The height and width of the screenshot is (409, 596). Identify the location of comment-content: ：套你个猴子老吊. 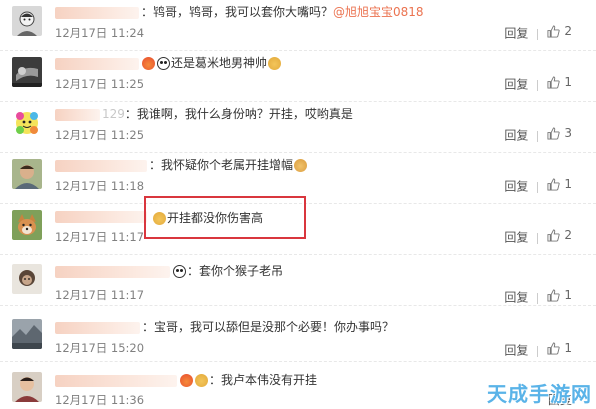
(169, 271).